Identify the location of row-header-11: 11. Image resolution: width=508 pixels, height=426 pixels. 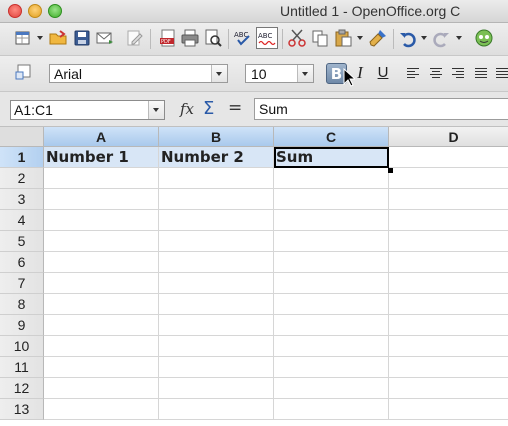
(22, 367).